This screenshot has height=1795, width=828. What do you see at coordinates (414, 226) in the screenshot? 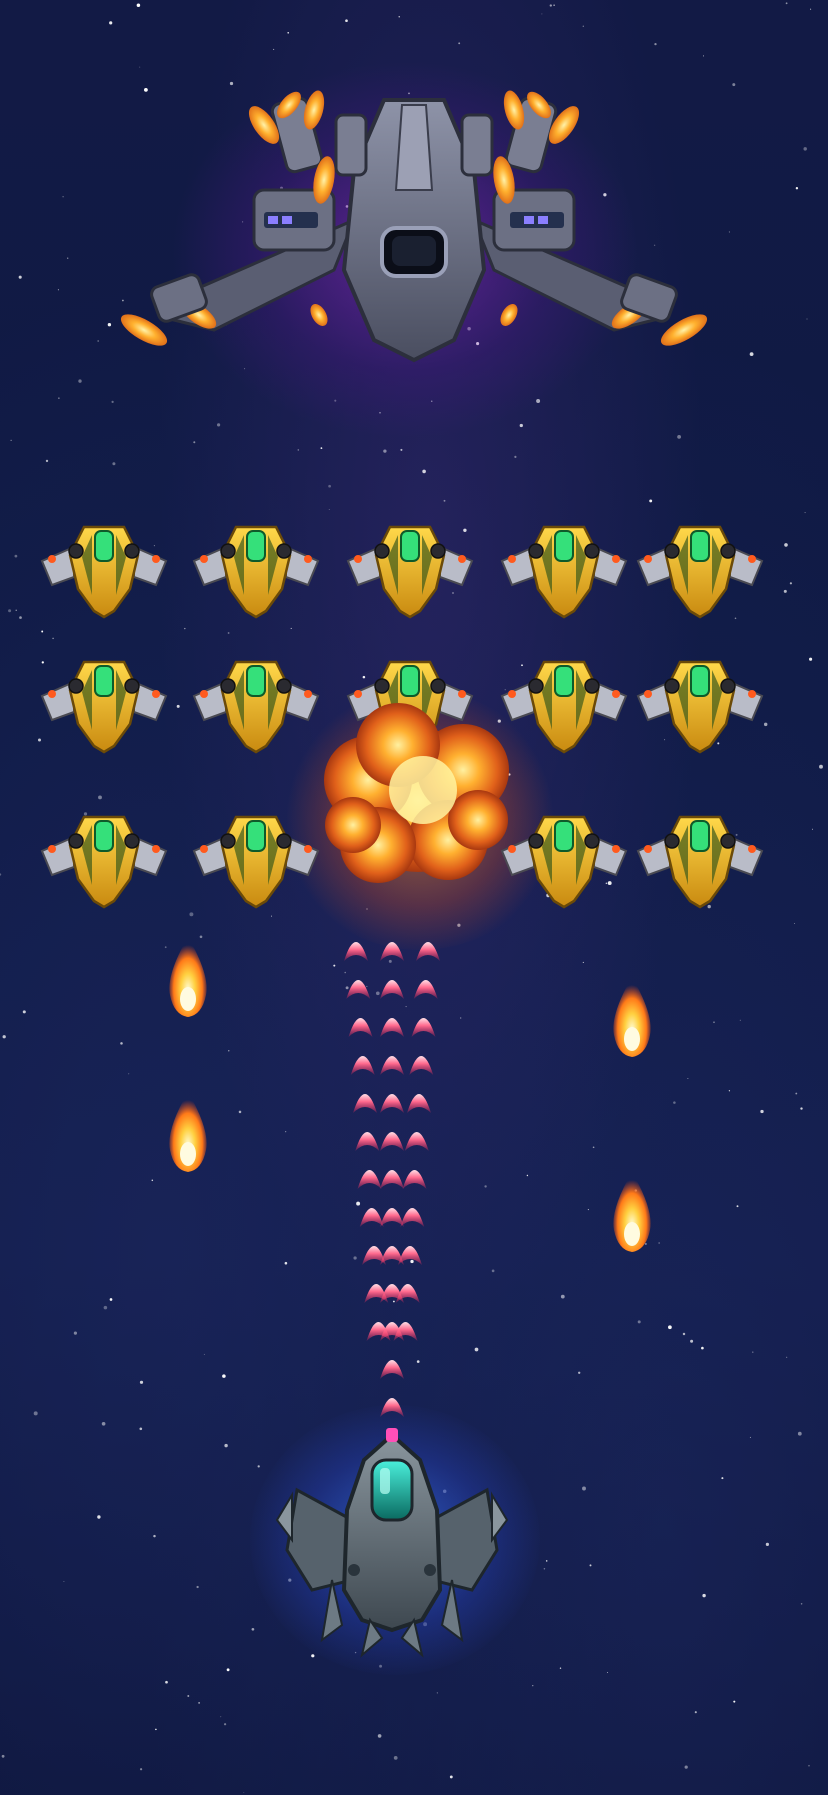
I see `boss-warship-icon` at bounding box center [414, 226].